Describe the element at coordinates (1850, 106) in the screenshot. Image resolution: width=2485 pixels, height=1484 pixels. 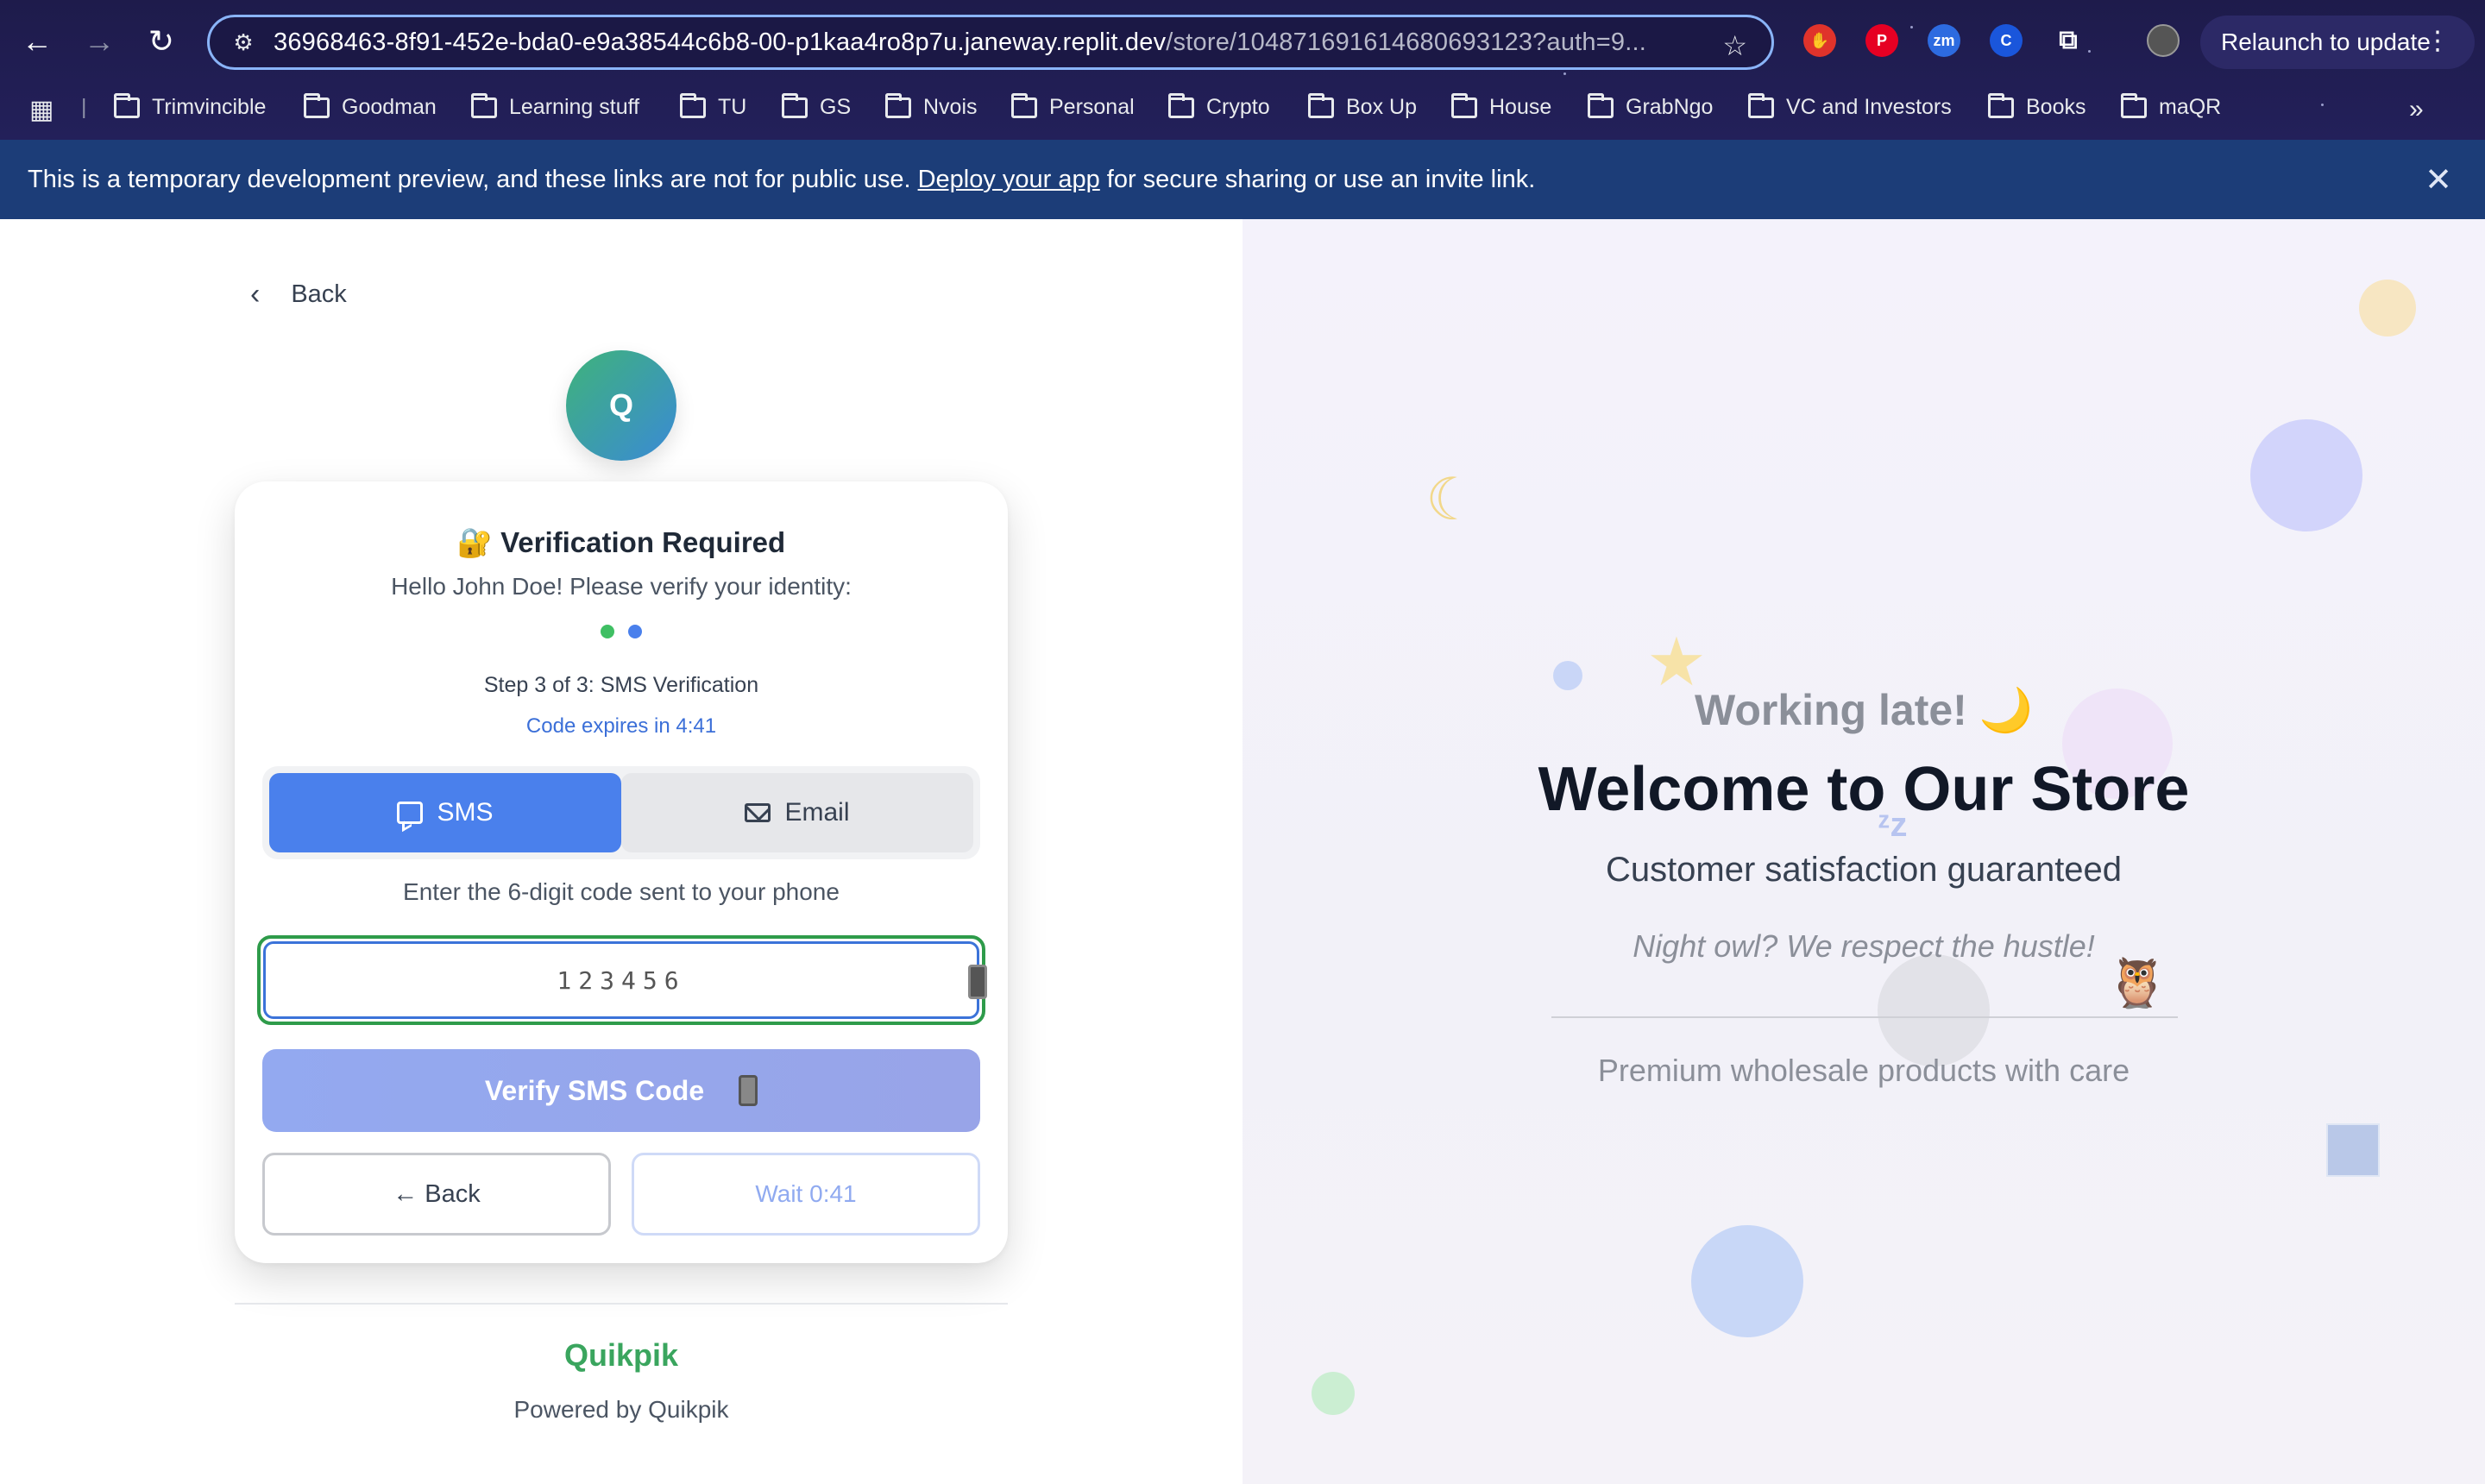
I see `bookmark-folder: VC and Investors` at that location.